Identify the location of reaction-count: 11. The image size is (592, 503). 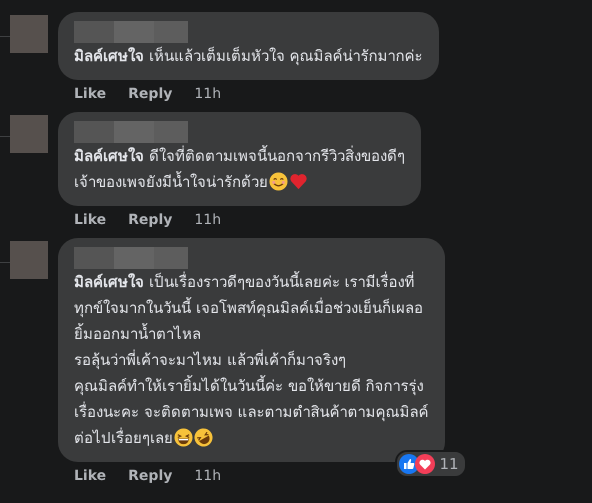
(449, 464).